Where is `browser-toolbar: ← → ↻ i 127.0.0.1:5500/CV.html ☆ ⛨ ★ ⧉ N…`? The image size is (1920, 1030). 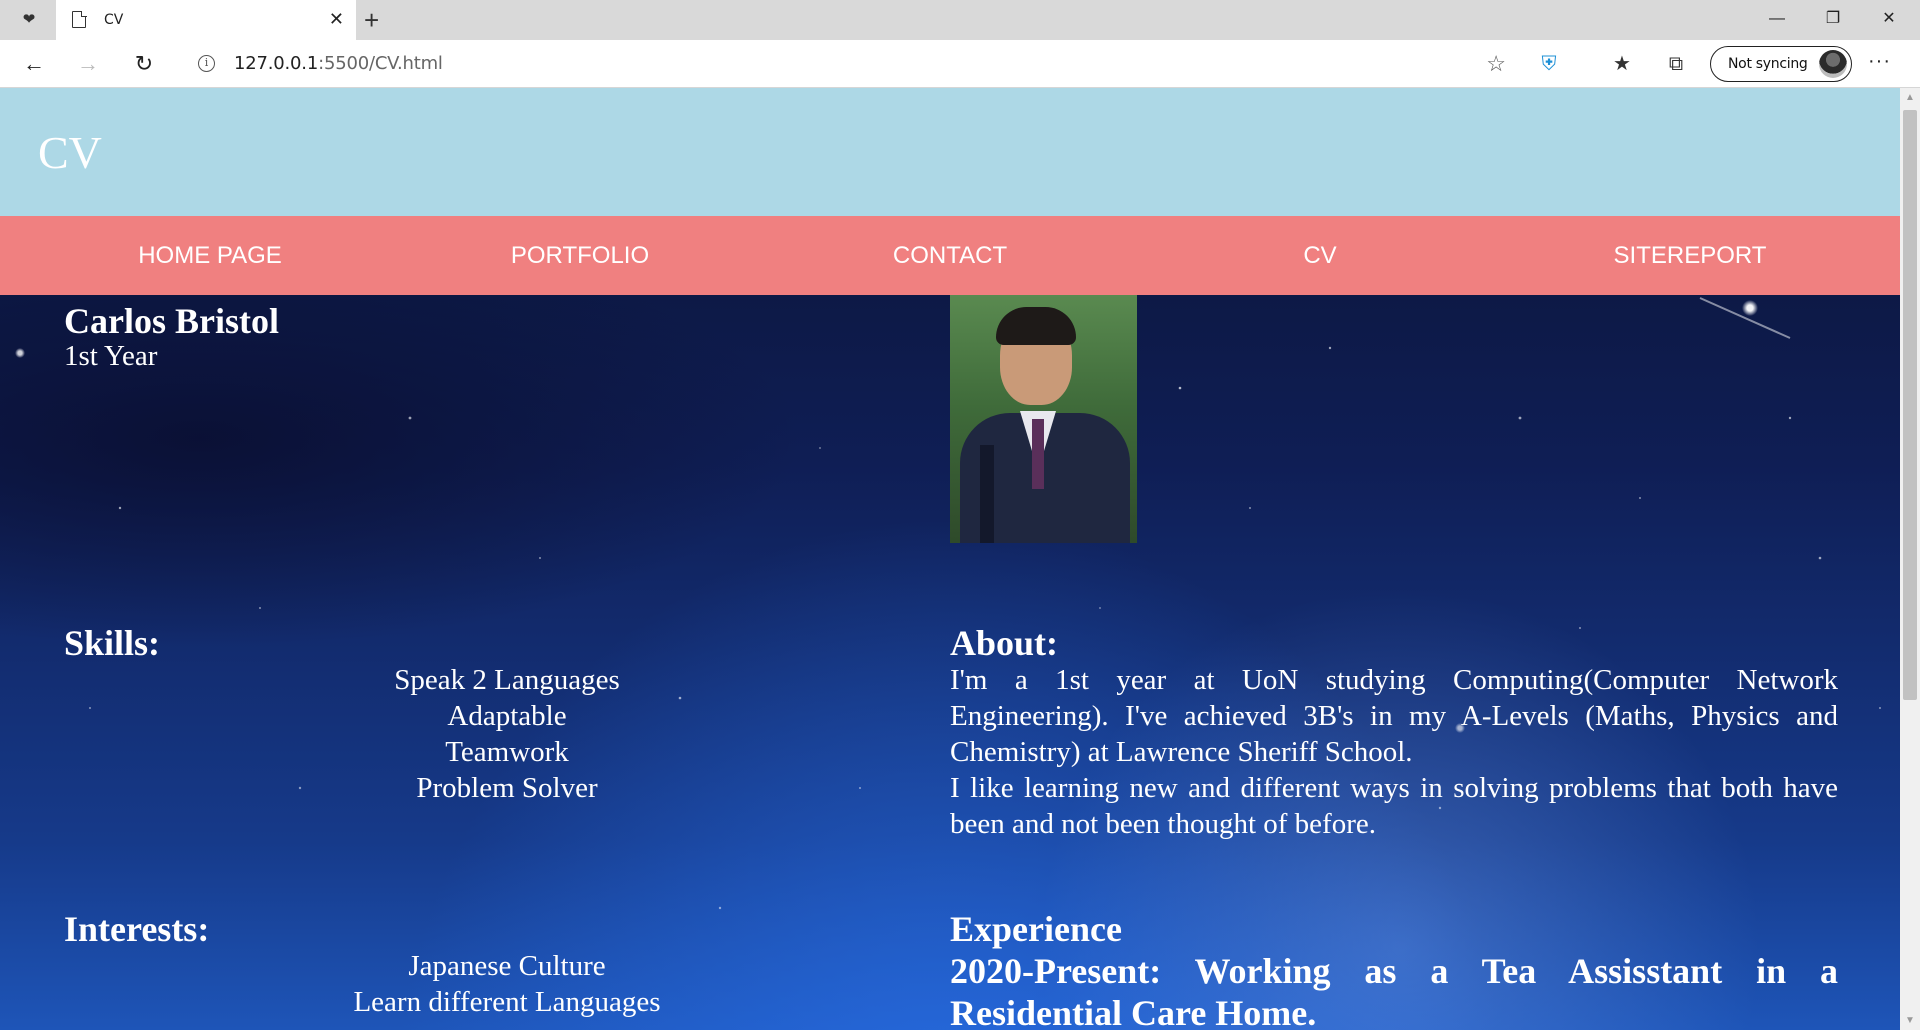
browser-toolbar: ← → ↻ i 127.0.0.1:5500/CV.html ☆ ⛨ ★ ⧉ N… is located at coordinates (960, 64).